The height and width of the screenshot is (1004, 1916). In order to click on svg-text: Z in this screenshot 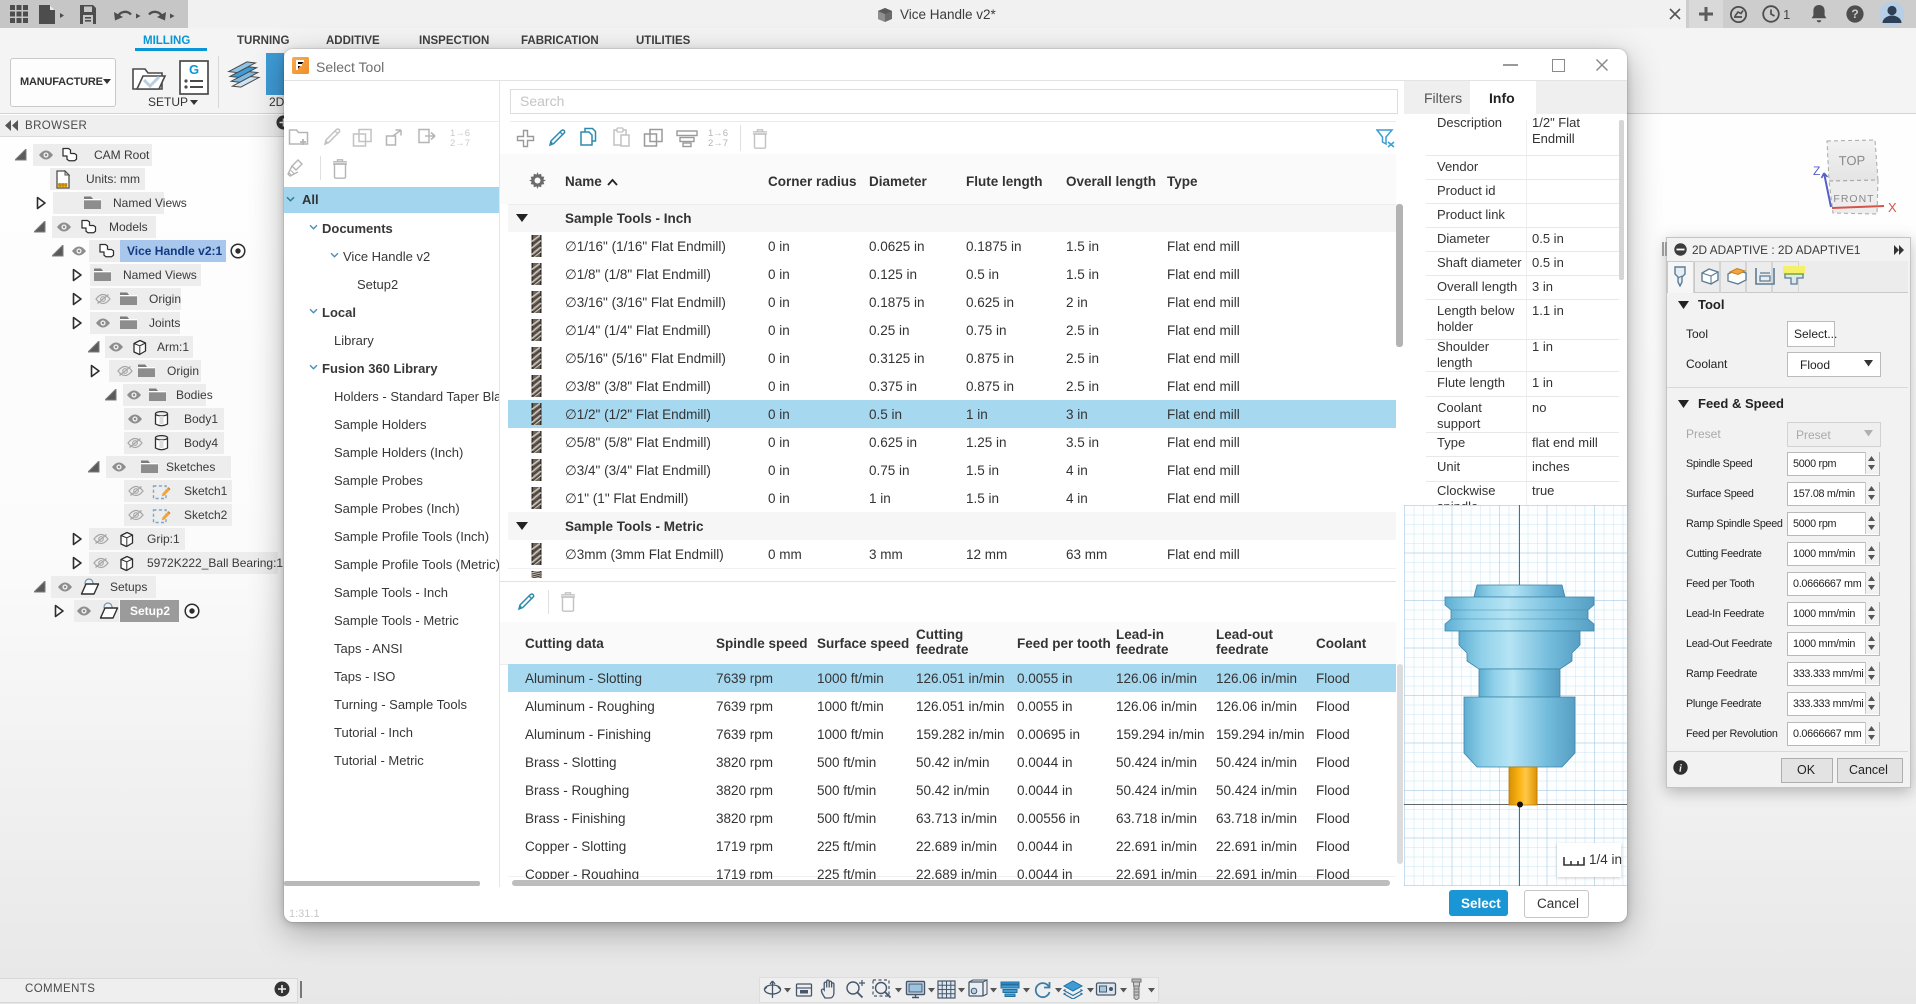, I will do `click(1816, 171)`.